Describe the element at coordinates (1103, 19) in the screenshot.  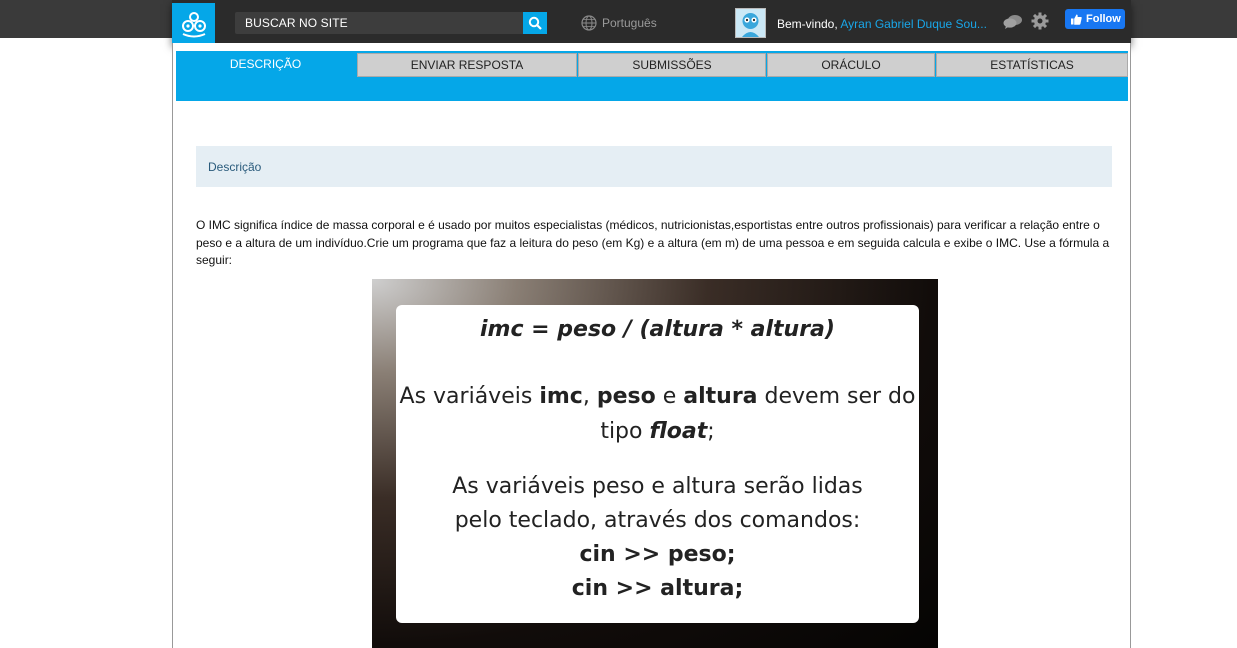
I see `follow-label: Follow` at that location.